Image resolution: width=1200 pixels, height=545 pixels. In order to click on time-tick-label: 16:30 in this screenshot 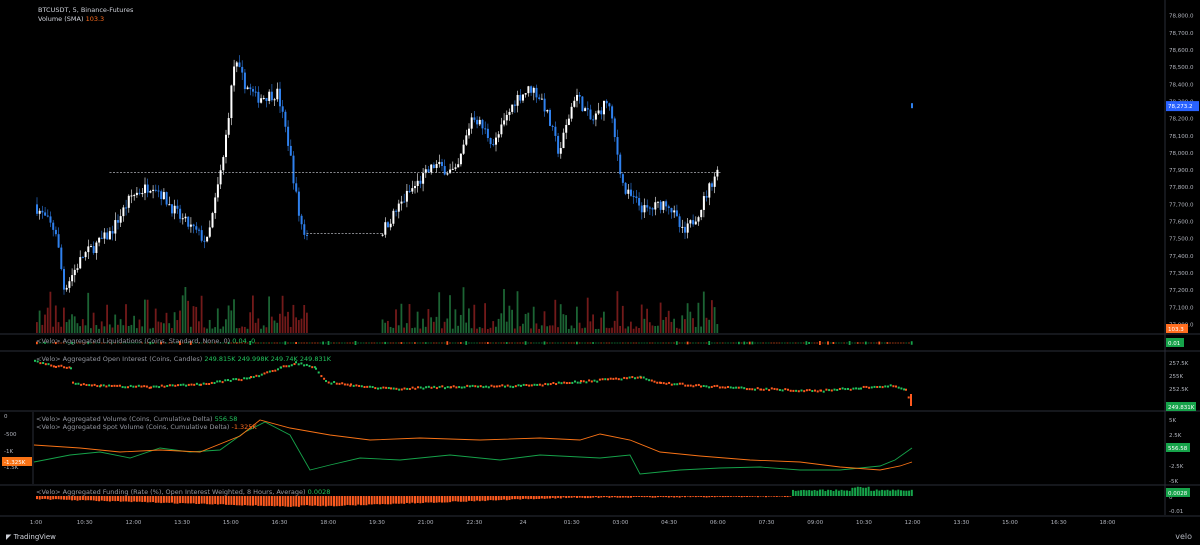, I will do `click(1059, 523)`.